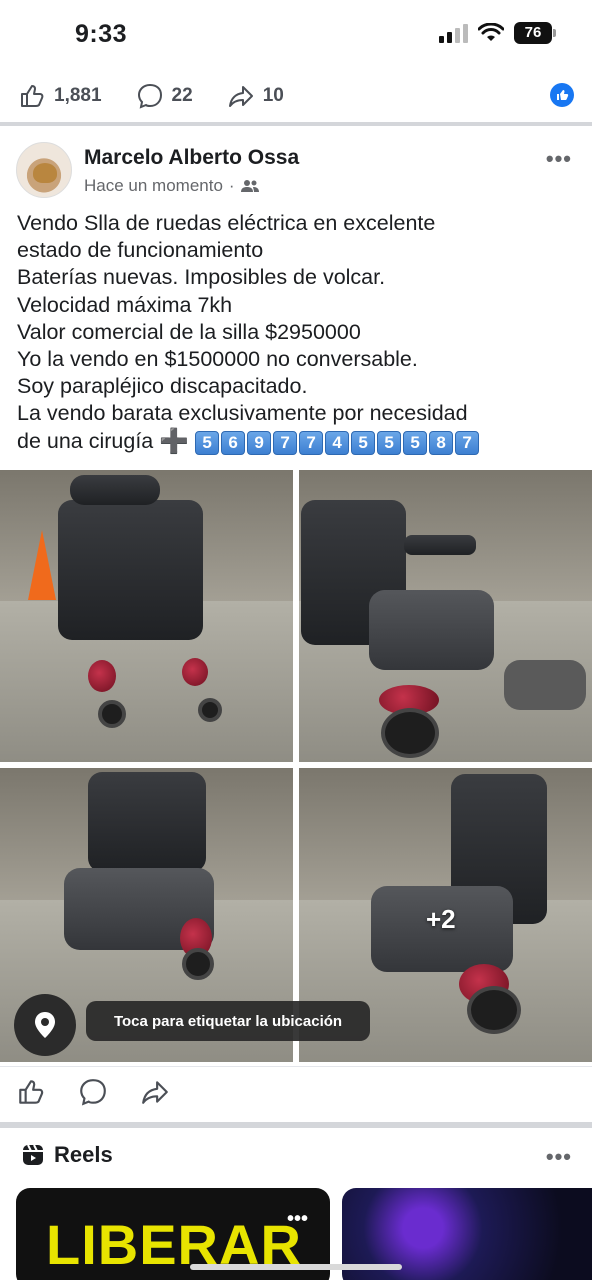  What do you see at coordinates (217, 359) in the screenshot?
I see `post-text-line: Yo la vendo en $1500000 no conversable.` at bounding box center [217, 359].